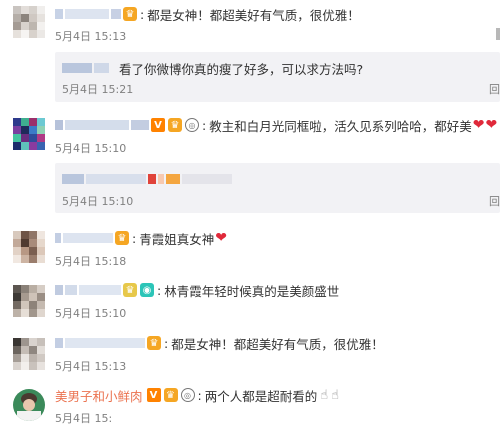 The width and height of the screenshot is (500, 426). I want to click on scrollbar-mark, so click(498, 34).